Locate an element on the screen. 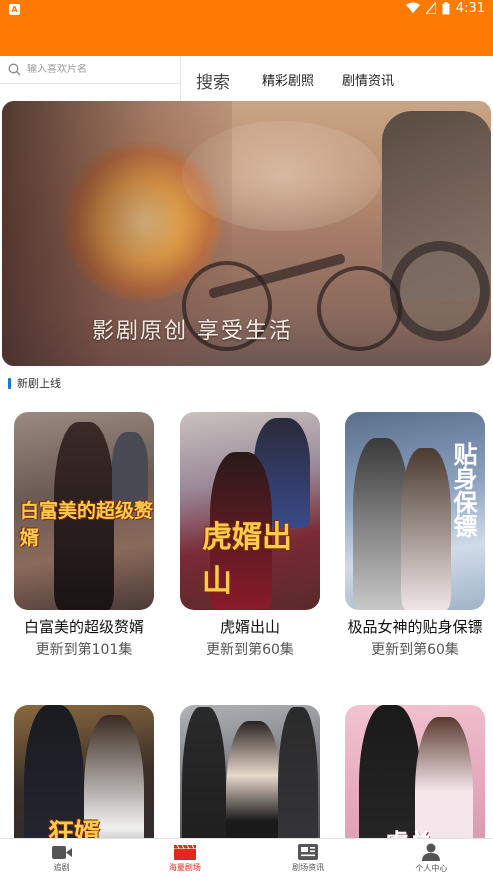 This screenshot has height=878, width=493. drama-poster: 贴身保镖 is located at coordinates (415, 511).